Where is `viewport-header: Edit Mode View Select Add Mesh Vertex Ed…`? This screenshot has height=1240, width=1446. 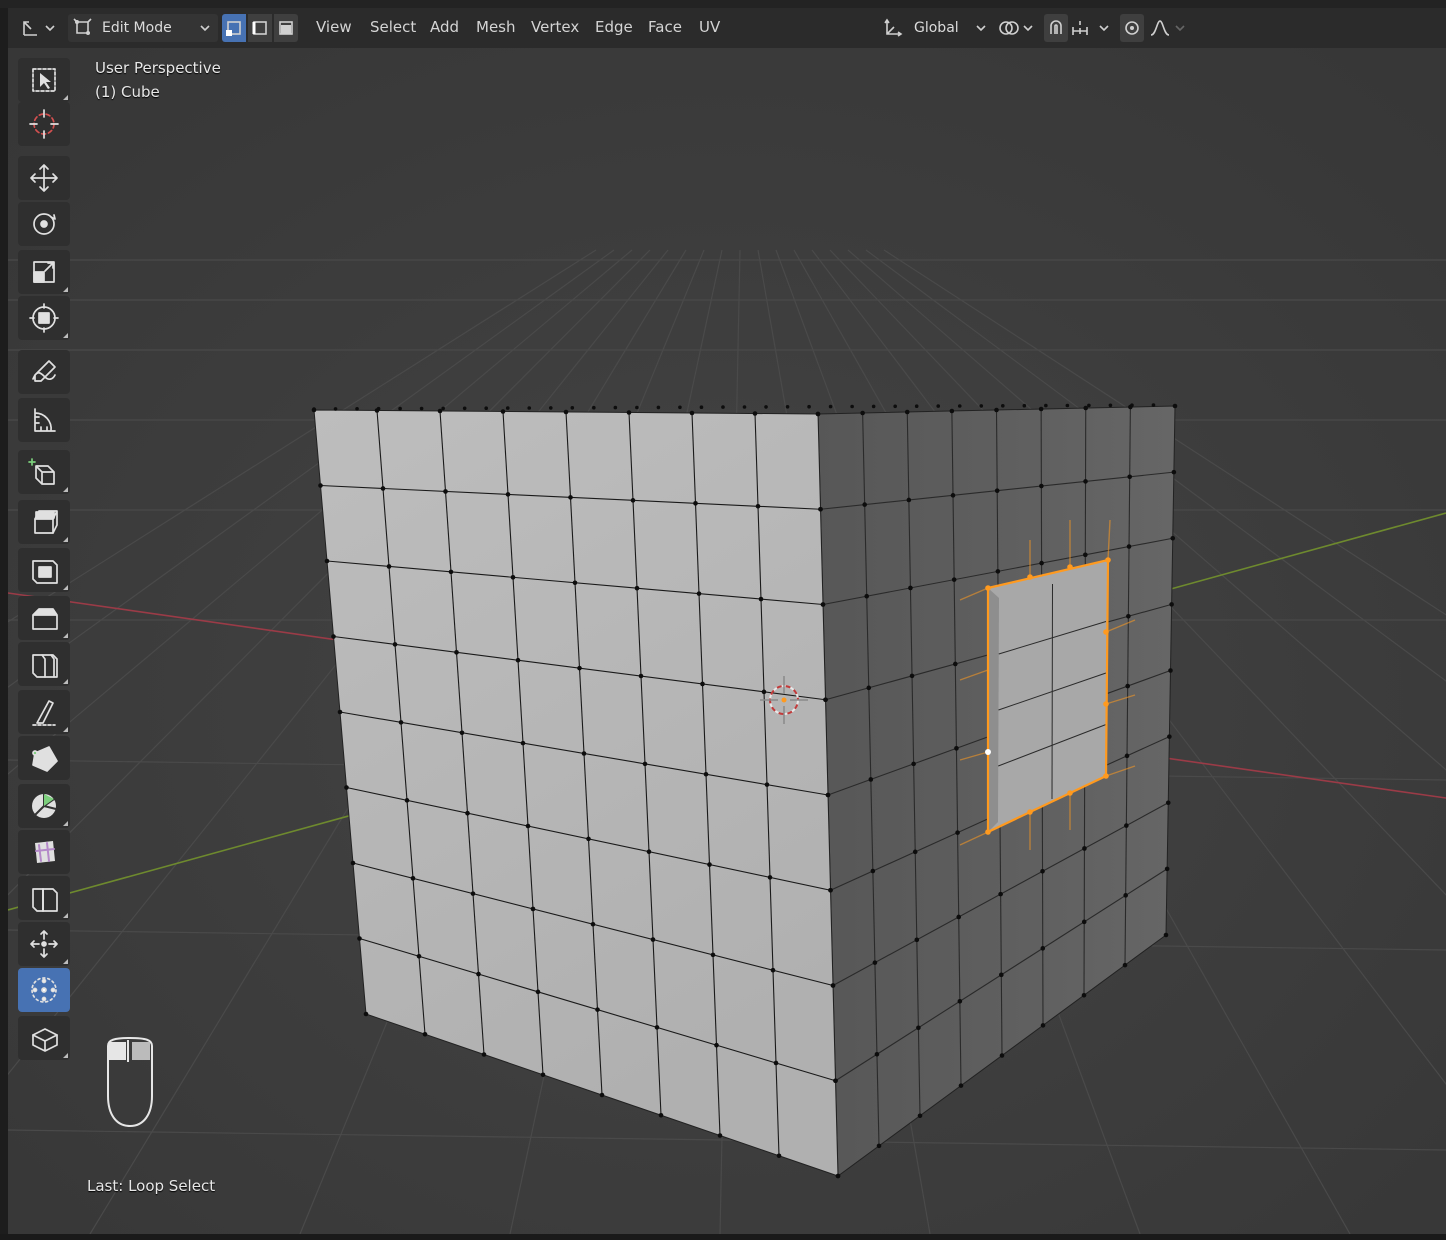
viewport-header: Edit Mode View Select Add Mesh Vertex Ed… is located at coordinates (727, 28).